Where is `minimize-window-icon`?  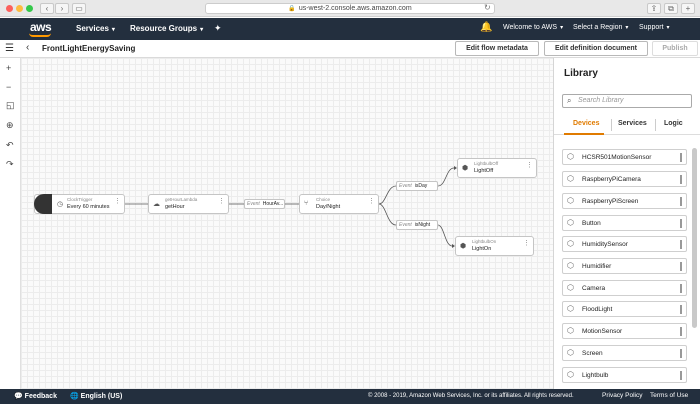
minimize-window-icon is located at coordinates (19, 8).